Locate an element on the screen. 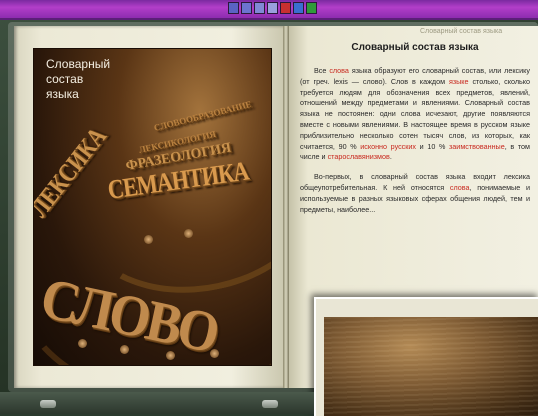 Image resolution: width=538 pixels, height=416 pixels. globe-icon is located at coordinates (311, 8).